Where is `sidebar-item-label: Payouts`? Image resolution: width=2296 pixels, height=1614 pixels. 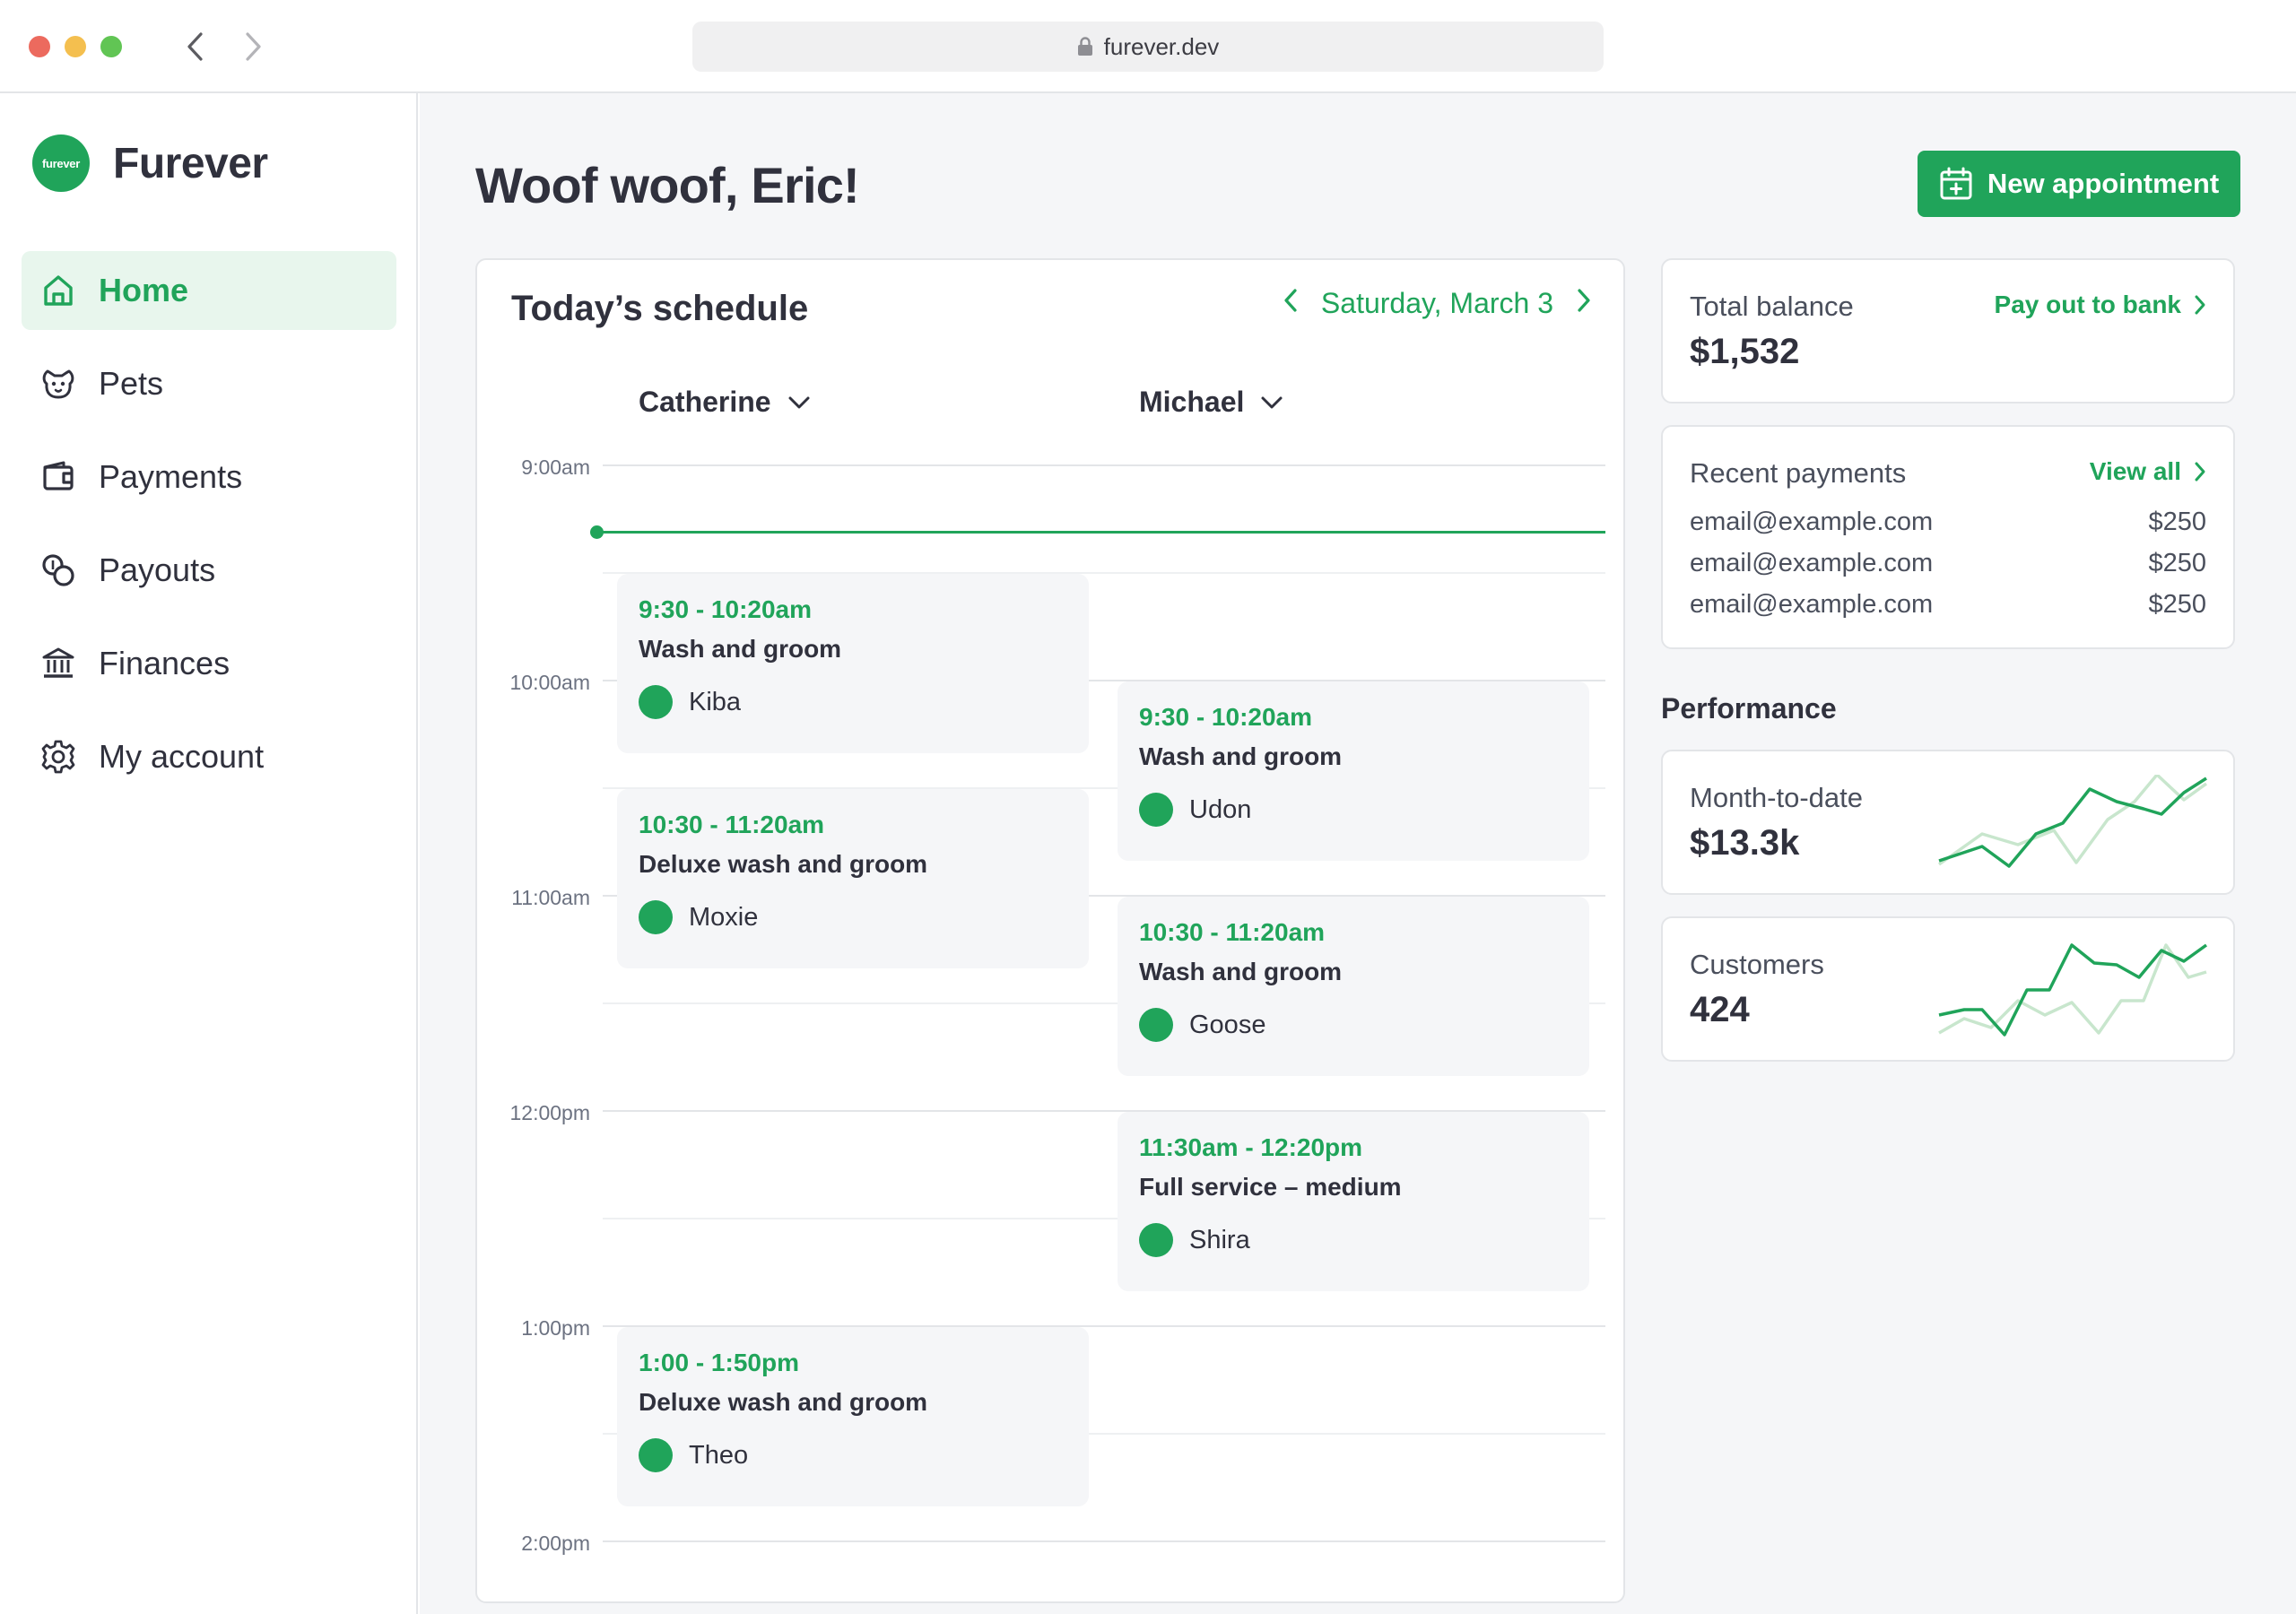
sidebar-item-label: Payouts is located at coordinates (157, 569).